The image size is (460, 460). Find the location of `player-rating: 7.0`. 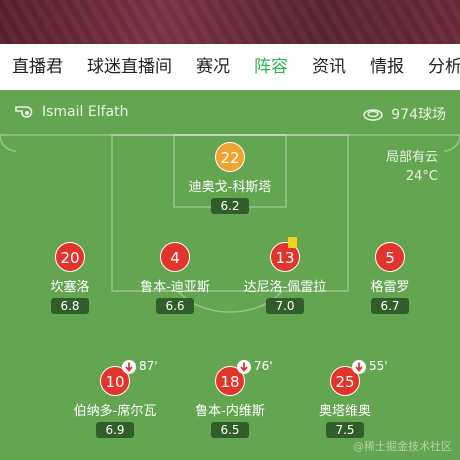

player-rating: 7.0 is located at coordinates (285, 306).